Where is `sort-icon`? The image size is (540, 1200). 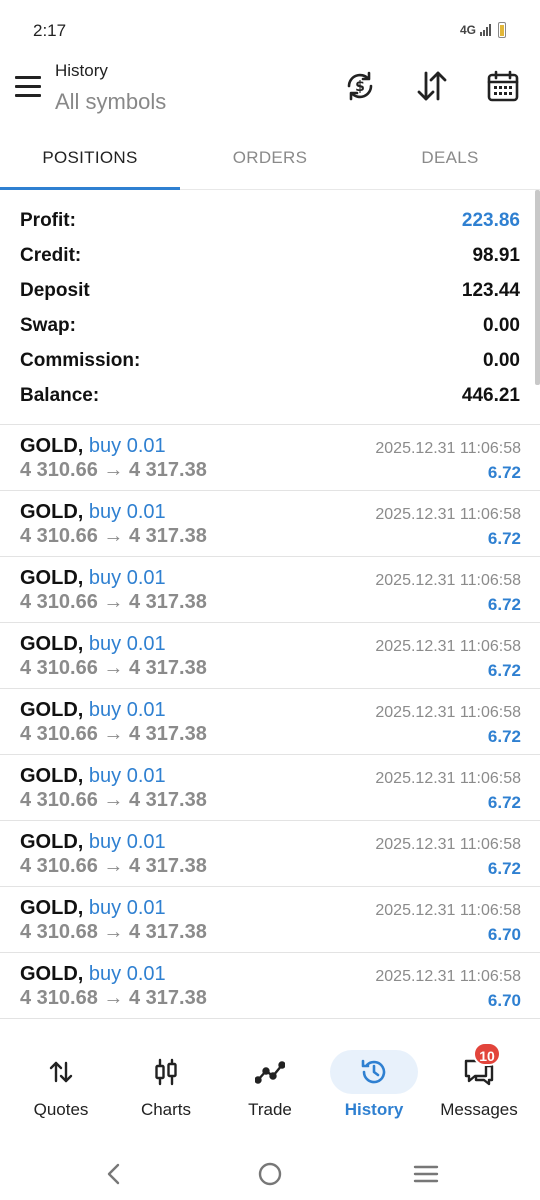 sort-icon is located at coordinates (432, 86).